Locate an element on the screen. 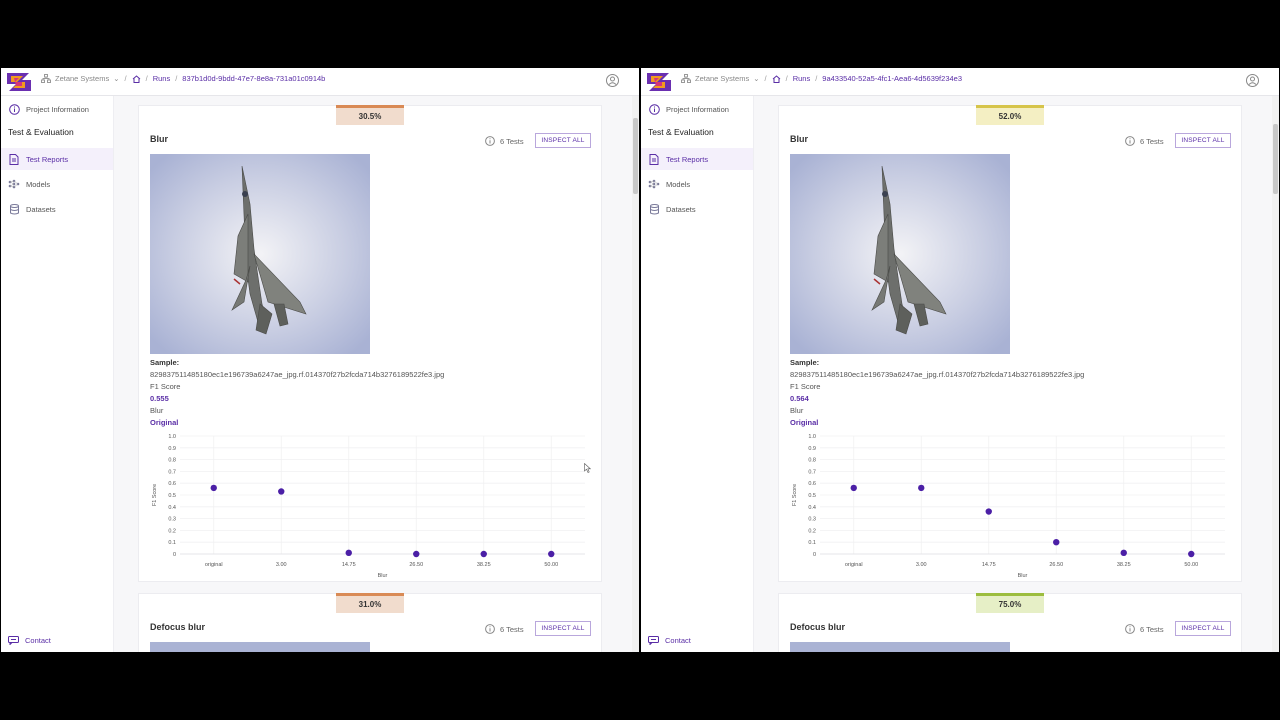  sidebar-item-label: Project Information is located at coordinates (697, 109).